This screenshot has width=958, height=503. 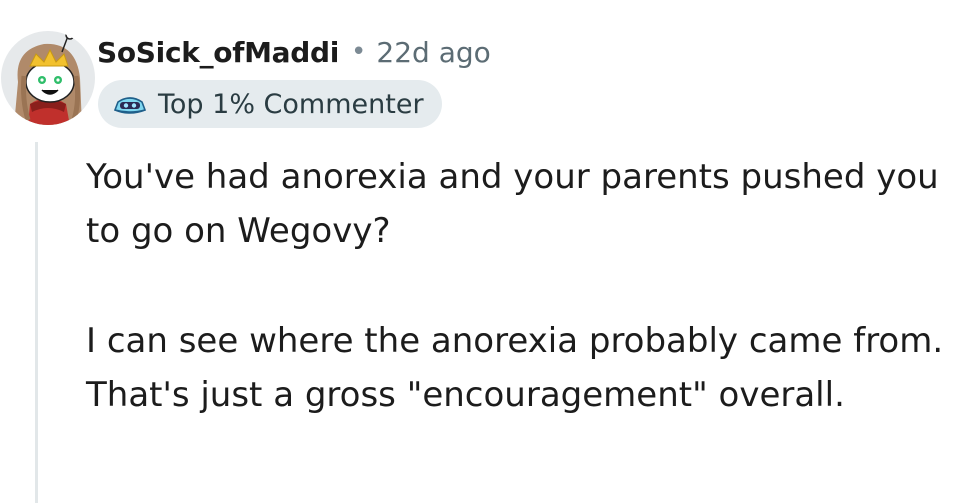 I want to click on thread-line, so click(x=36, y=322).